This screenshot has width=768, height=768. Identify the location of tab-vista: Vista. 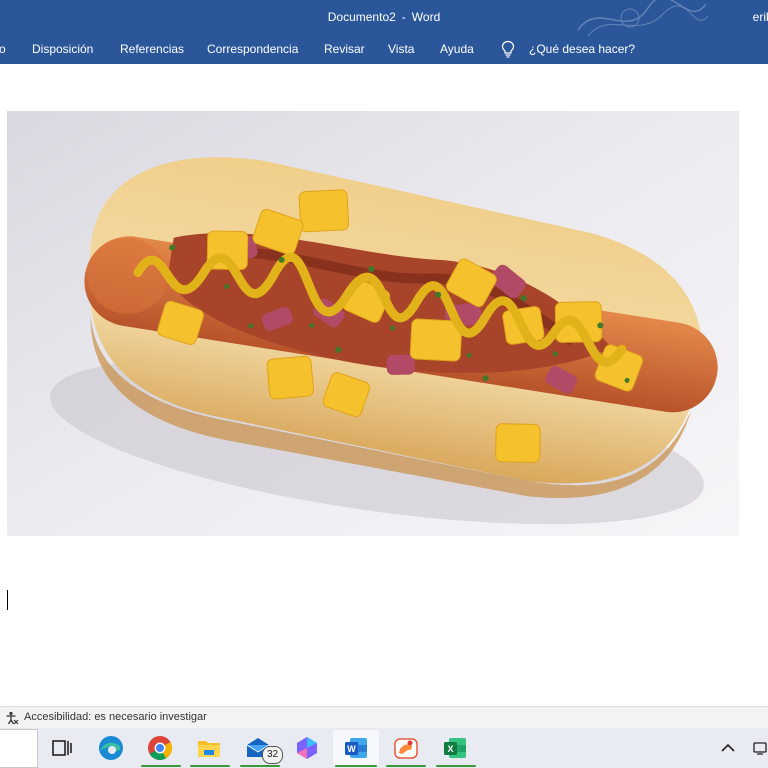
(401, 49).